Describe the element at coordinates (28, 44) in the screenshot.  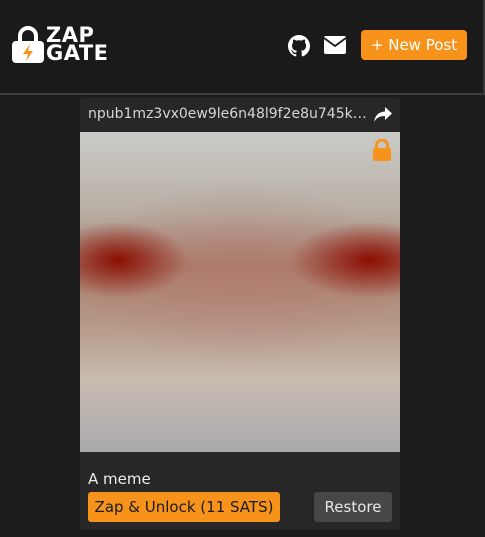
I see `logo-lock-icon` at that location.